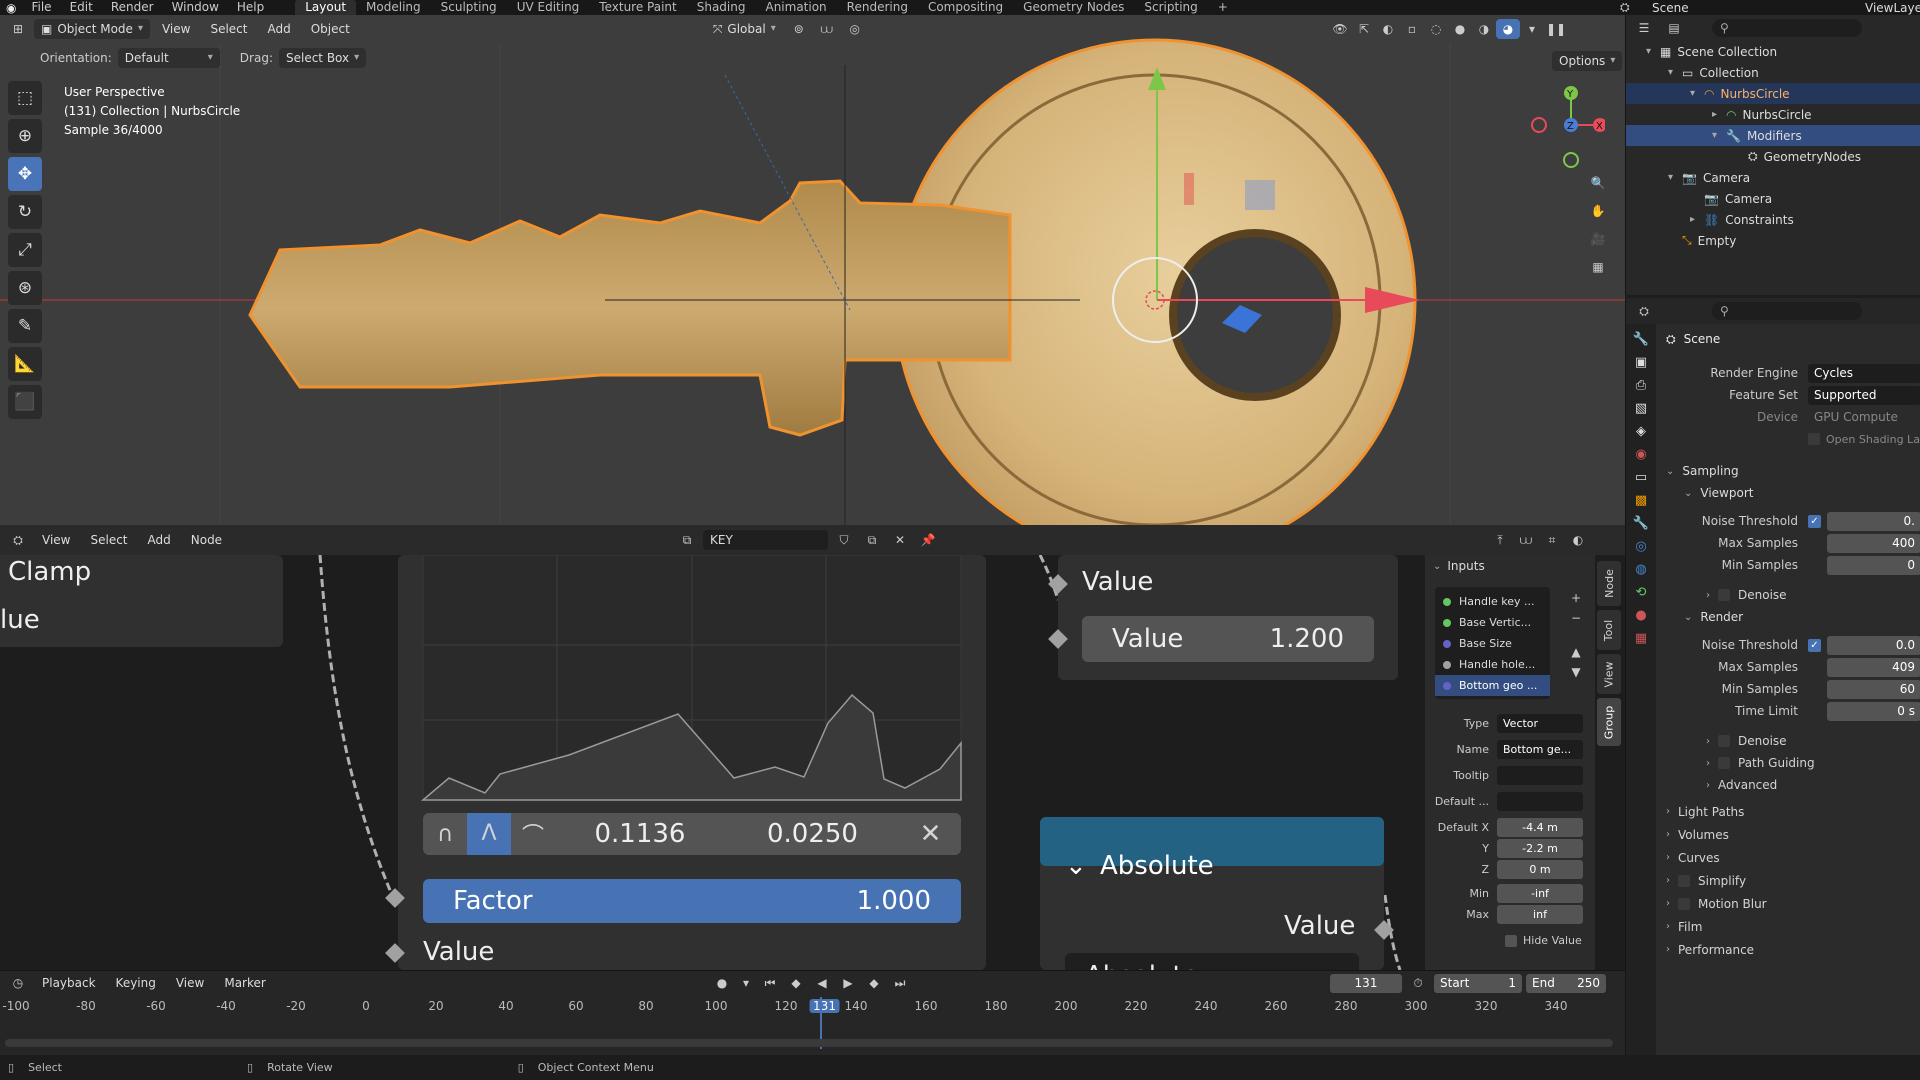 The height and width of the screenshot is (1080, 1920). I want to click on default-attr-field, so click(1540, 801).